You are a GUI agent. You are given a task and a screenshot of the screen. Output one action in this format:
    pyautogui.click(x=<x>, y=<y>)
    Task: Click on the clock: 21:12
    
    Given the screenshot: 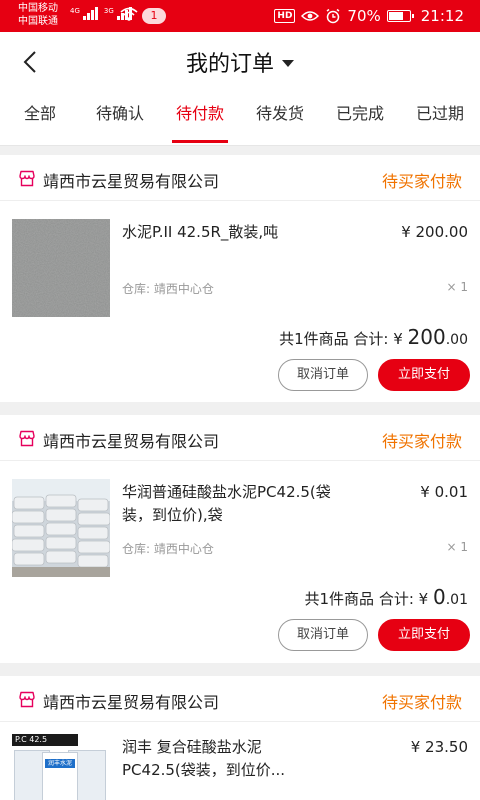 What is the action you would take?
    pyautogui.click(x=442, y=16)
    